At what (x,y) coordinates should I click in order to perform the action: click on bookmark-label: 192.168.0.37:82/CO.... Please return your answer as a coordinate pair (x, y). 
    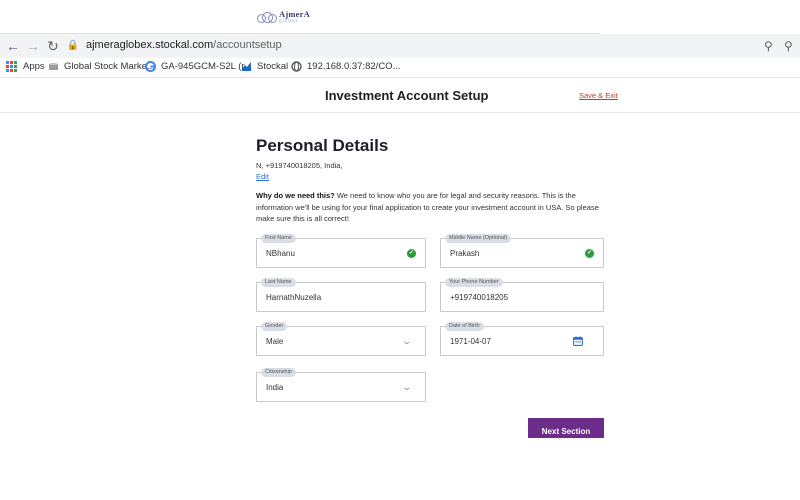
    Looking at the image, I should click on (354, 66).